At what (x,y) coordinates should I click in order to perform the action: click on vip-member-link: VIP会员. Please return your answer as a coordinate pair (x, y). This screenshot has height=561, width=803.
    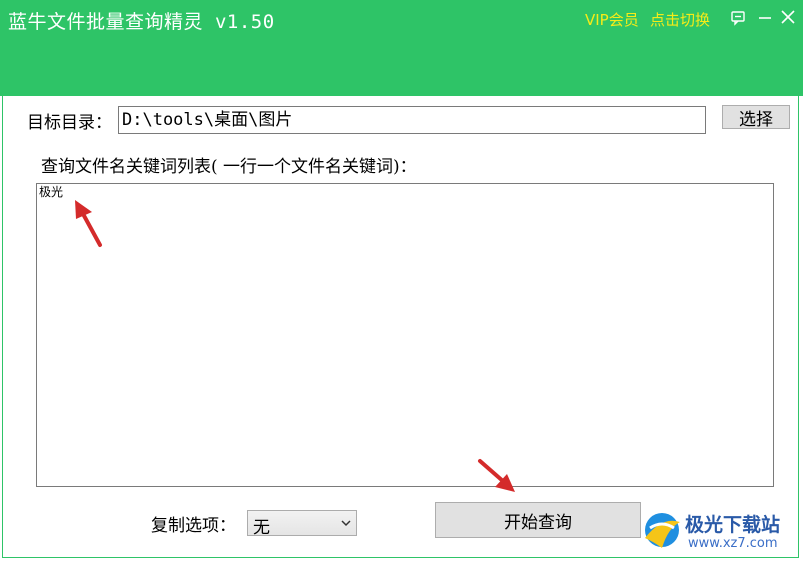
    Looking at the image, I should click on (612, 19).